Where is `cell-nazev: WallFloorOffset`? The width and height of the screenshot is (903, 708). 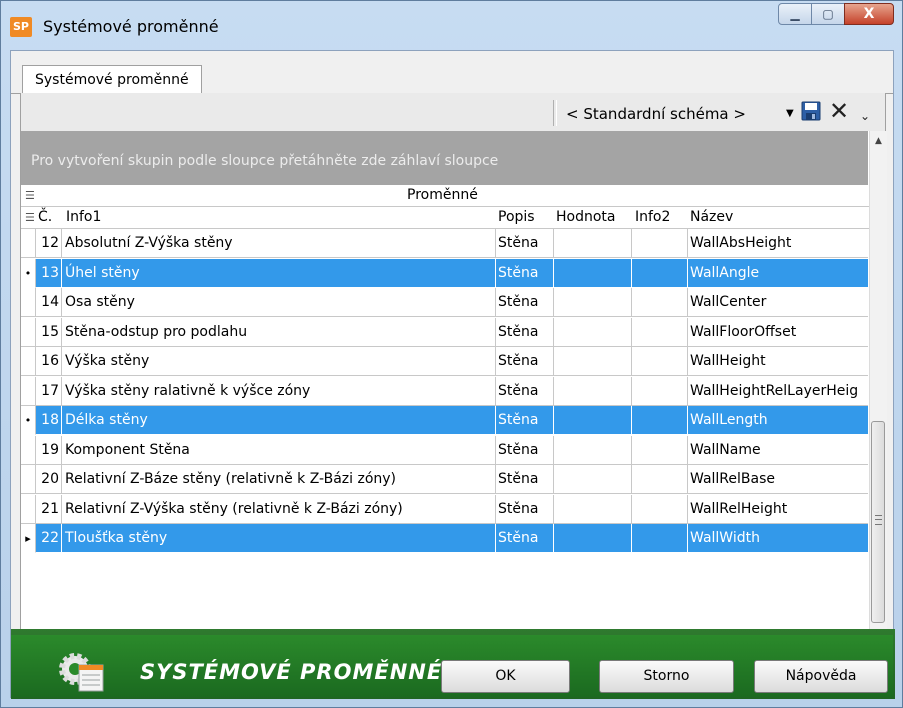 cell-nazev: WallFloorOffset is located at coordinates (778, 332).